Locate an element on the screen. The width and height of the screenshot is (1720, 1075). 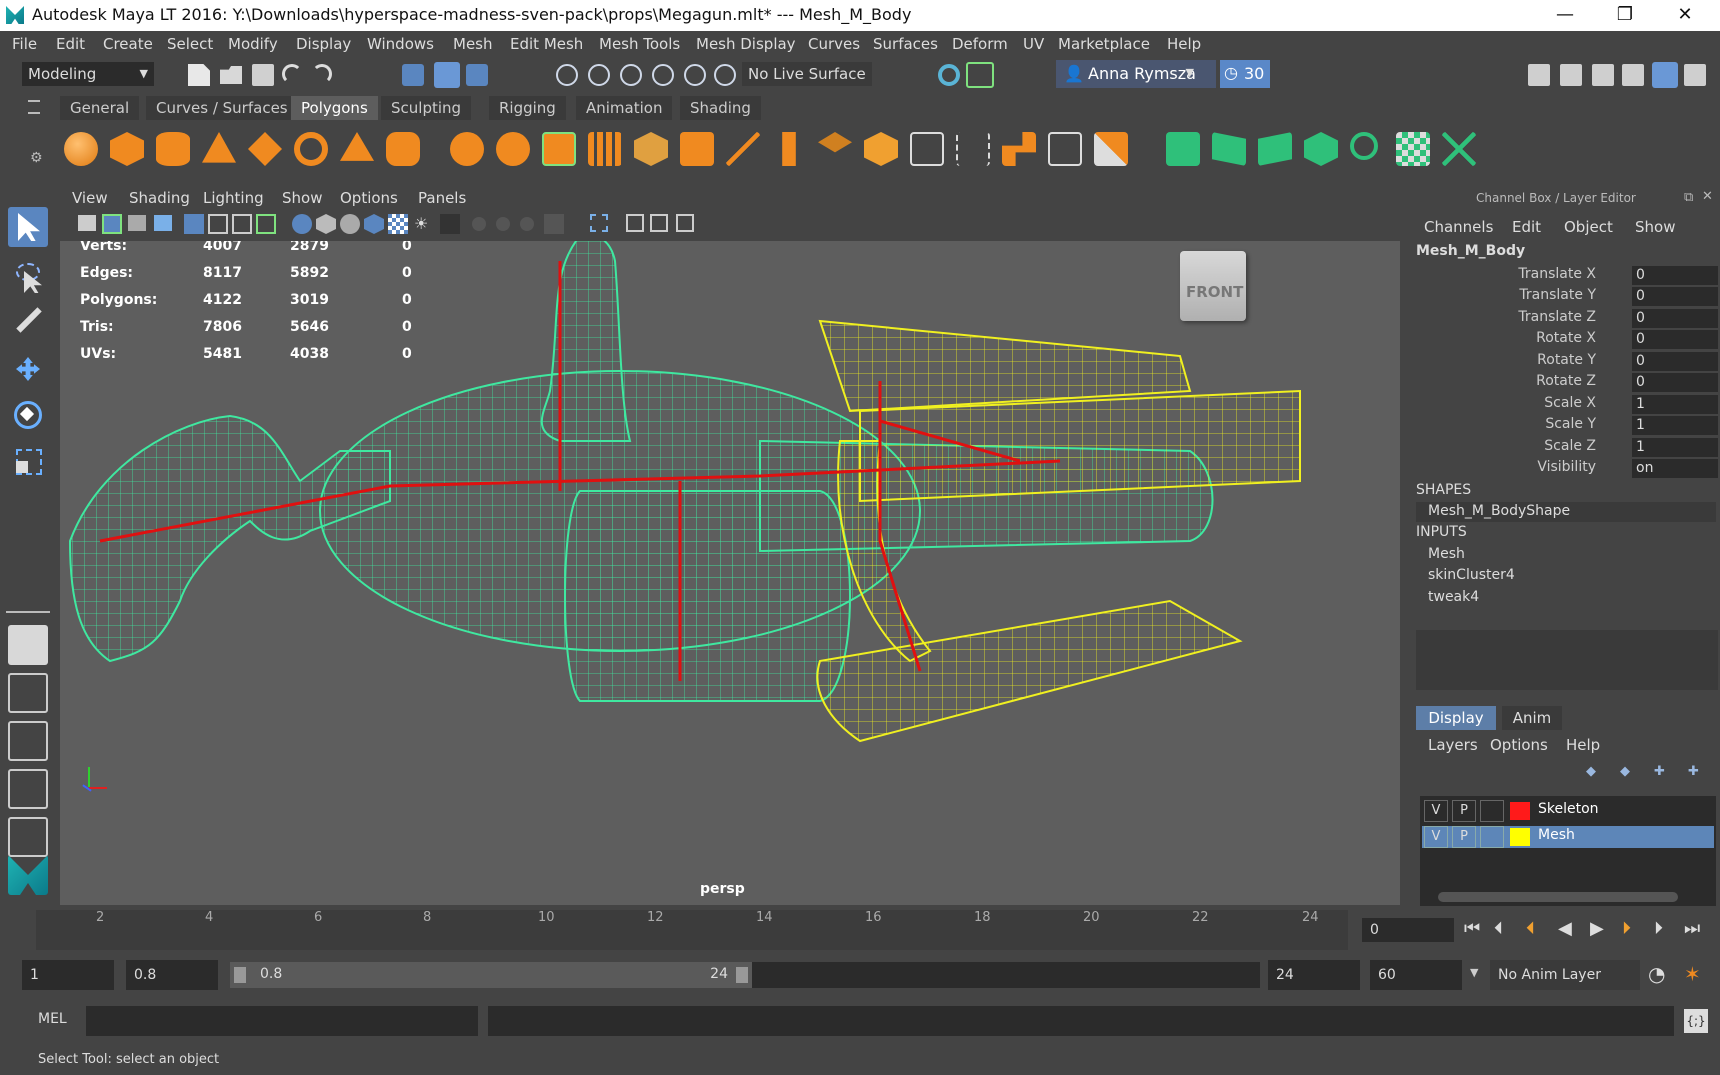
auto-key-icon: ◔ is located at coordinates (1656, 974).